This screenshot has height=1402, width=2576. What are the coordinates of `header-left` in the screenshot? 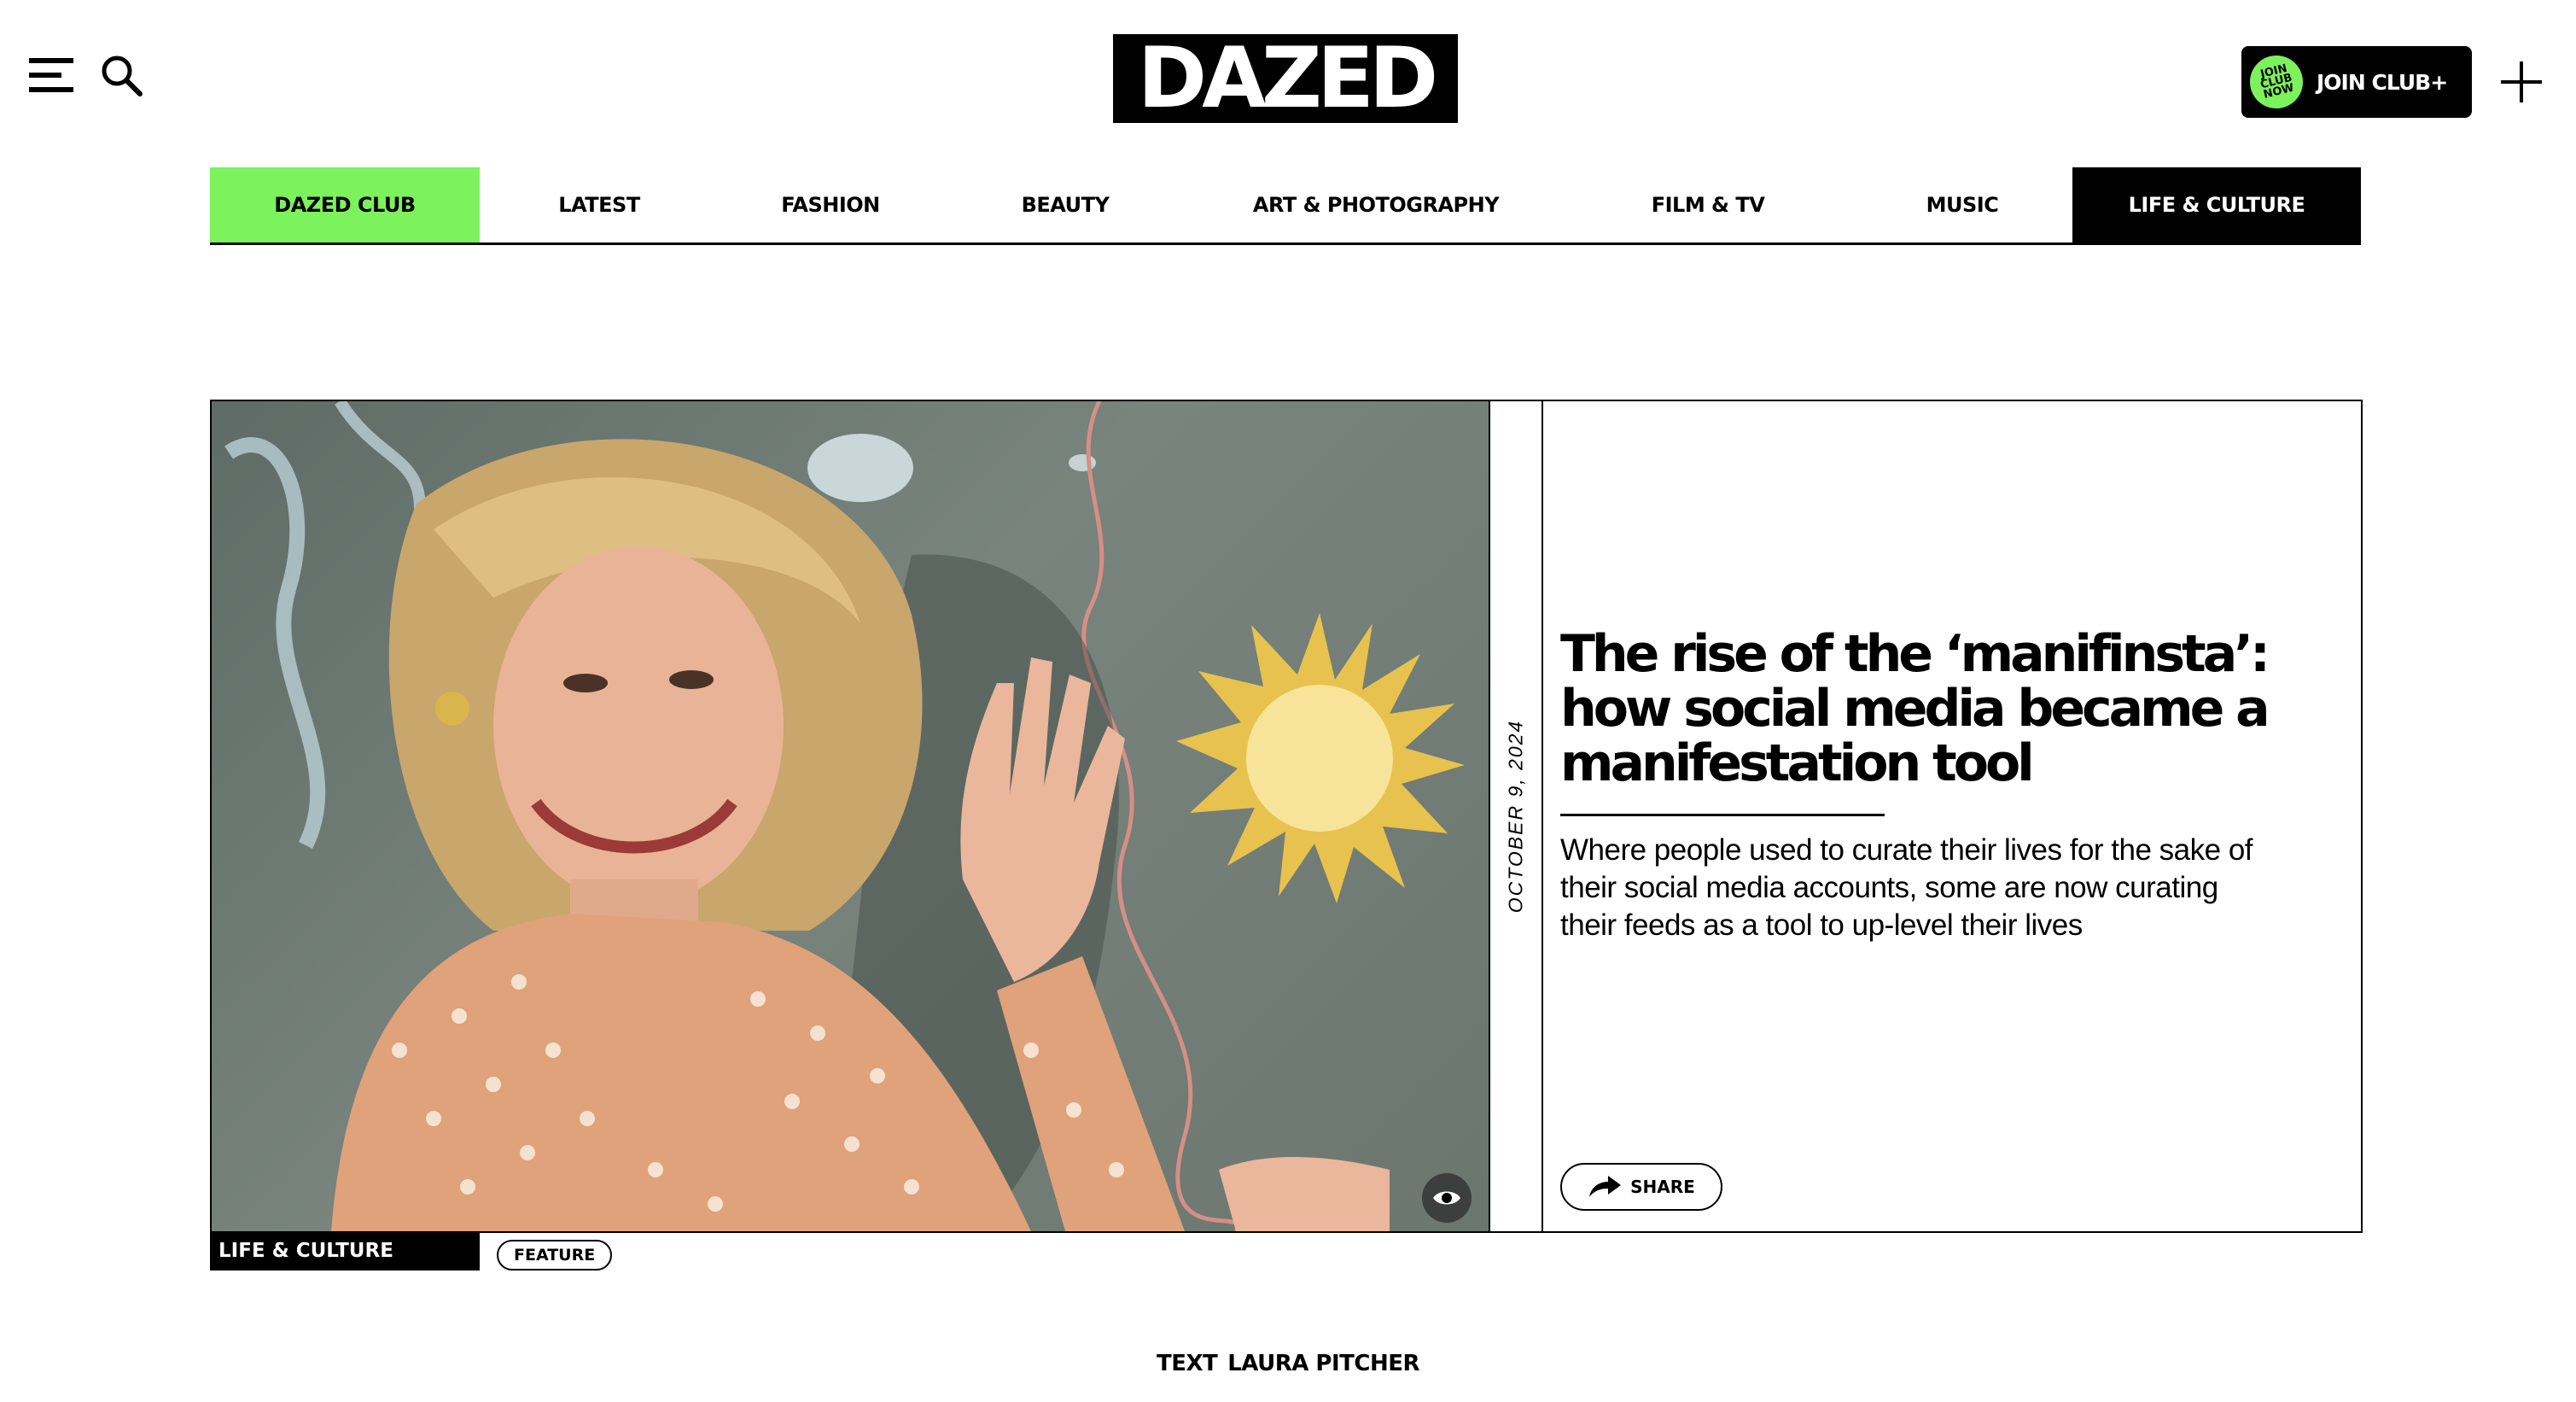 It's located at (86, 75).